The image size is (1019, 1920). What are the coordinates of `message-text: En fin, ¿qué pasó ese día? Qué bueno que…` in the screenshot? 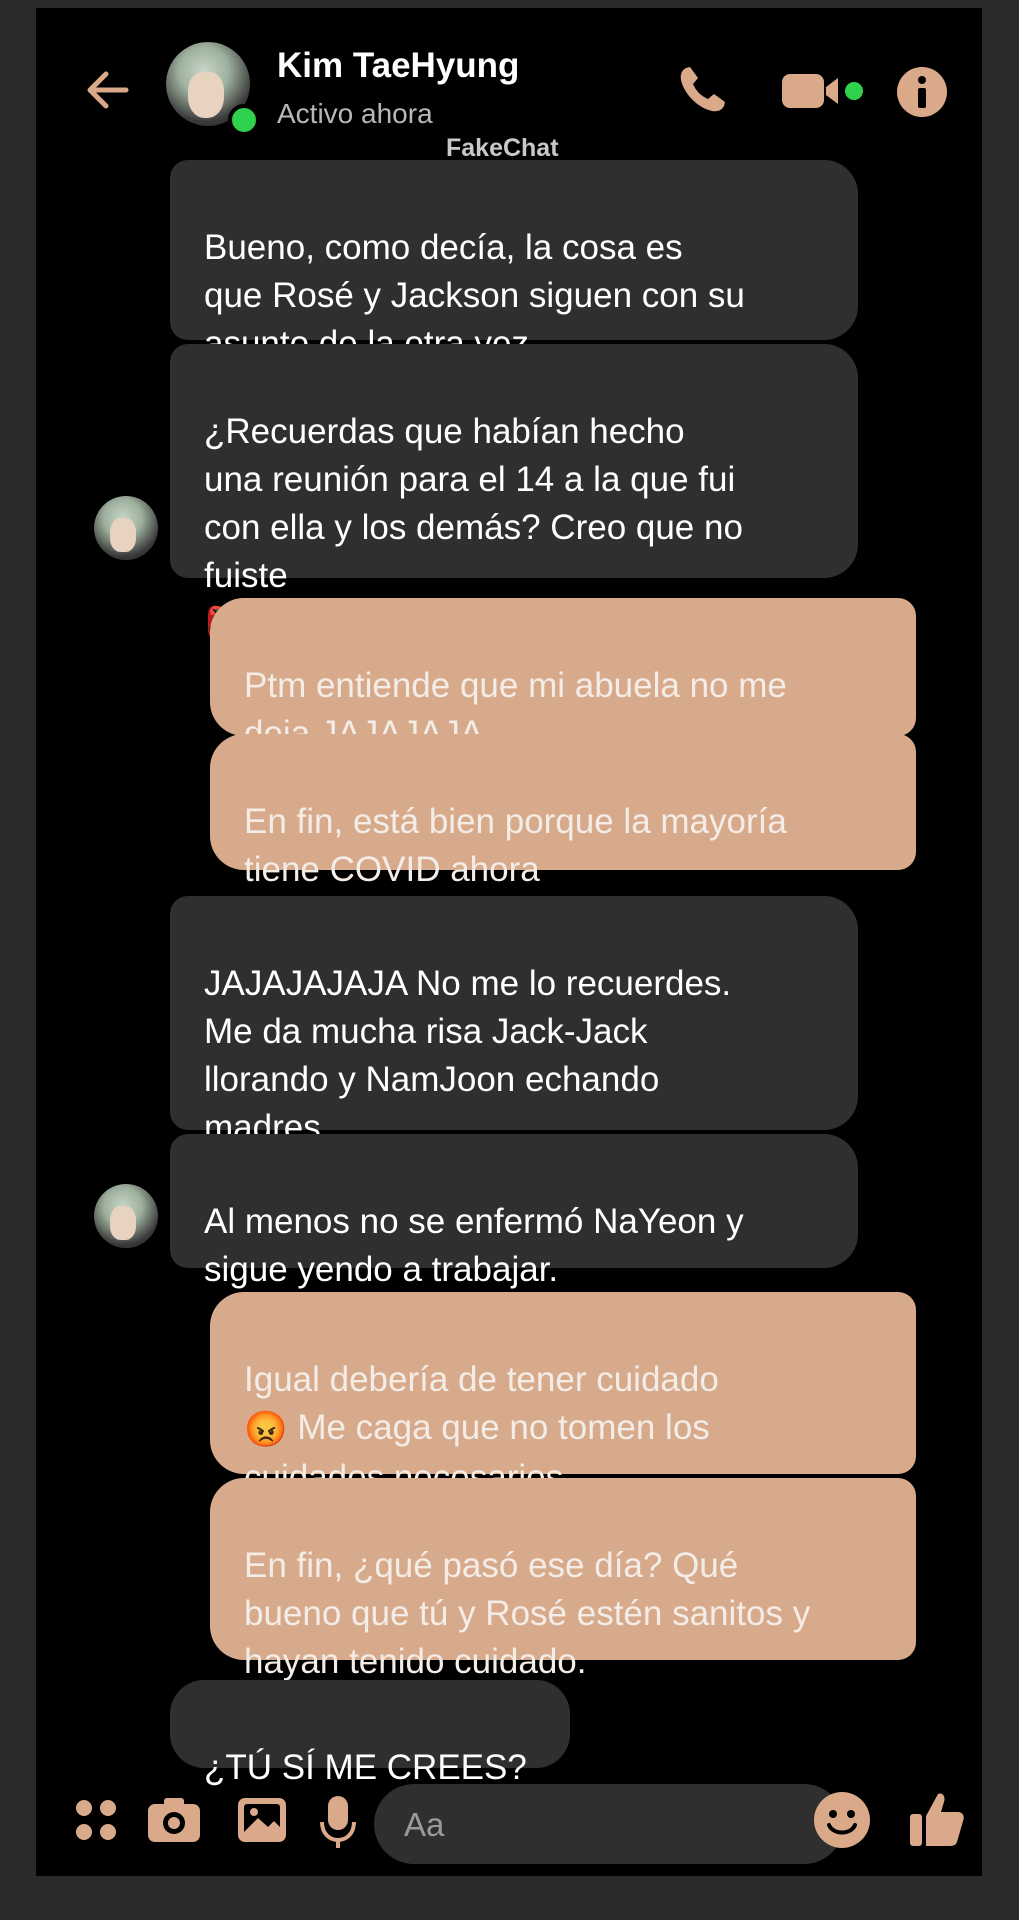 It's located at (527, 1613).